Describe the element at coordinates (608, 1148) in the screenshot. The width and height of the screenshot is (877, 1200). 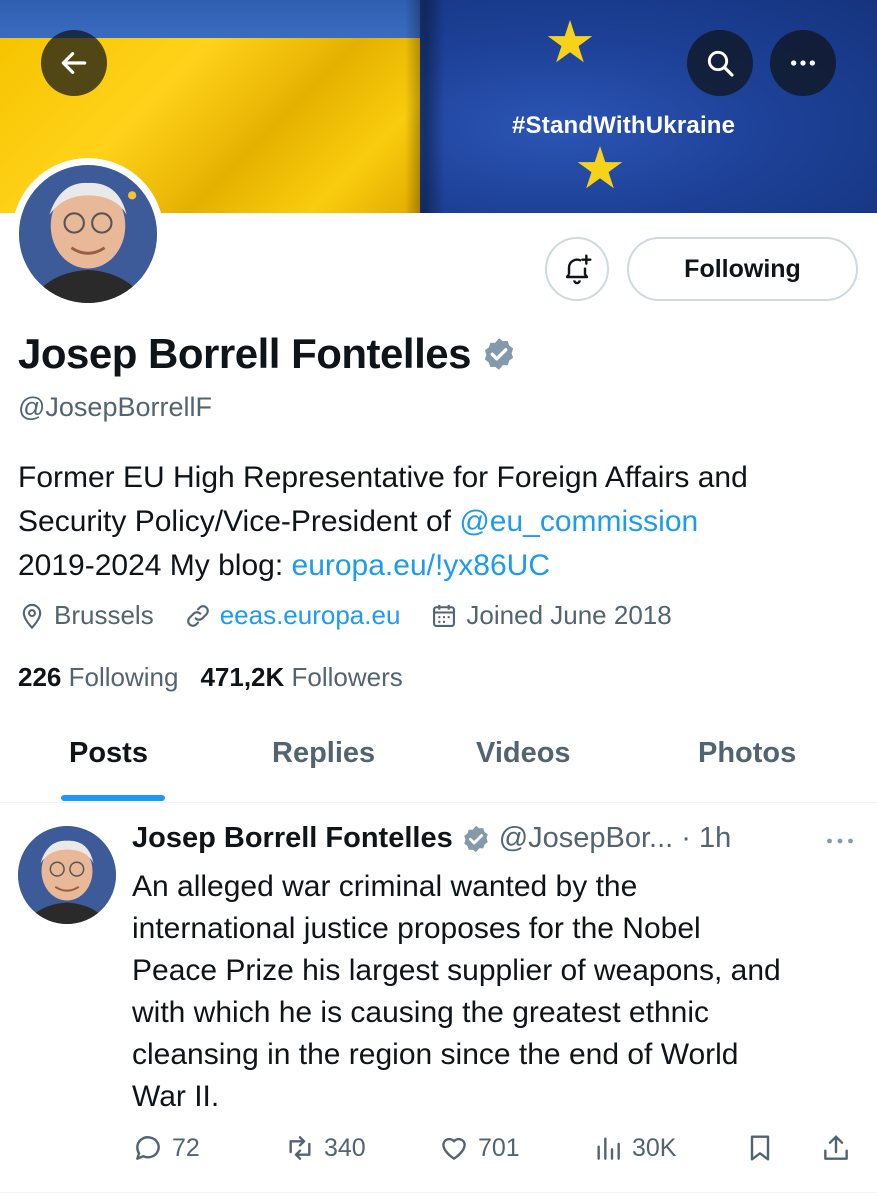
I see `views-chart-icon` at that location.